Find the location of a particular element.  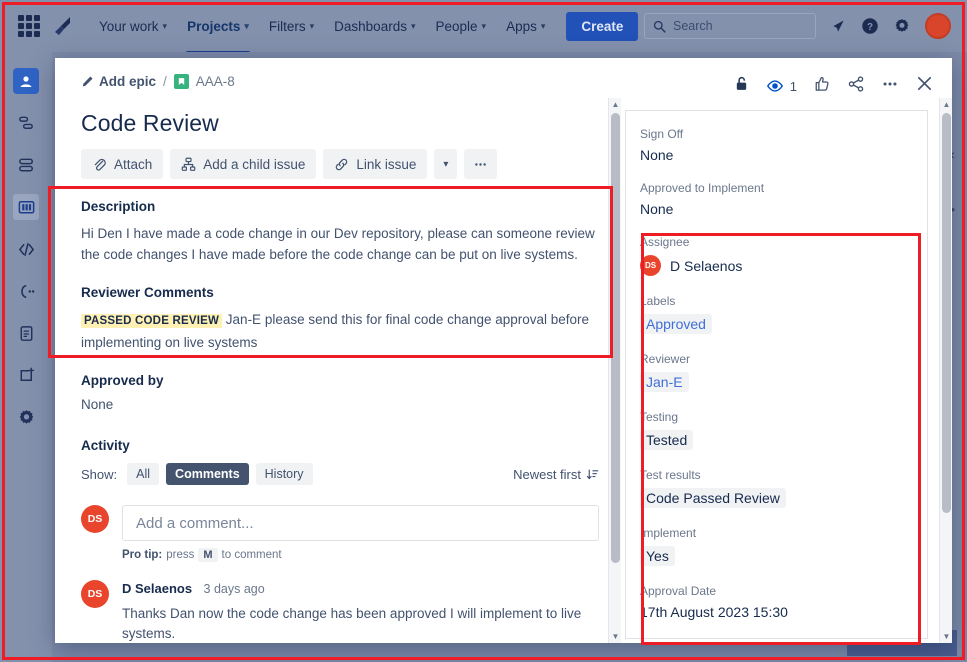

field-value: Tested is located at coordinates (667, 440).